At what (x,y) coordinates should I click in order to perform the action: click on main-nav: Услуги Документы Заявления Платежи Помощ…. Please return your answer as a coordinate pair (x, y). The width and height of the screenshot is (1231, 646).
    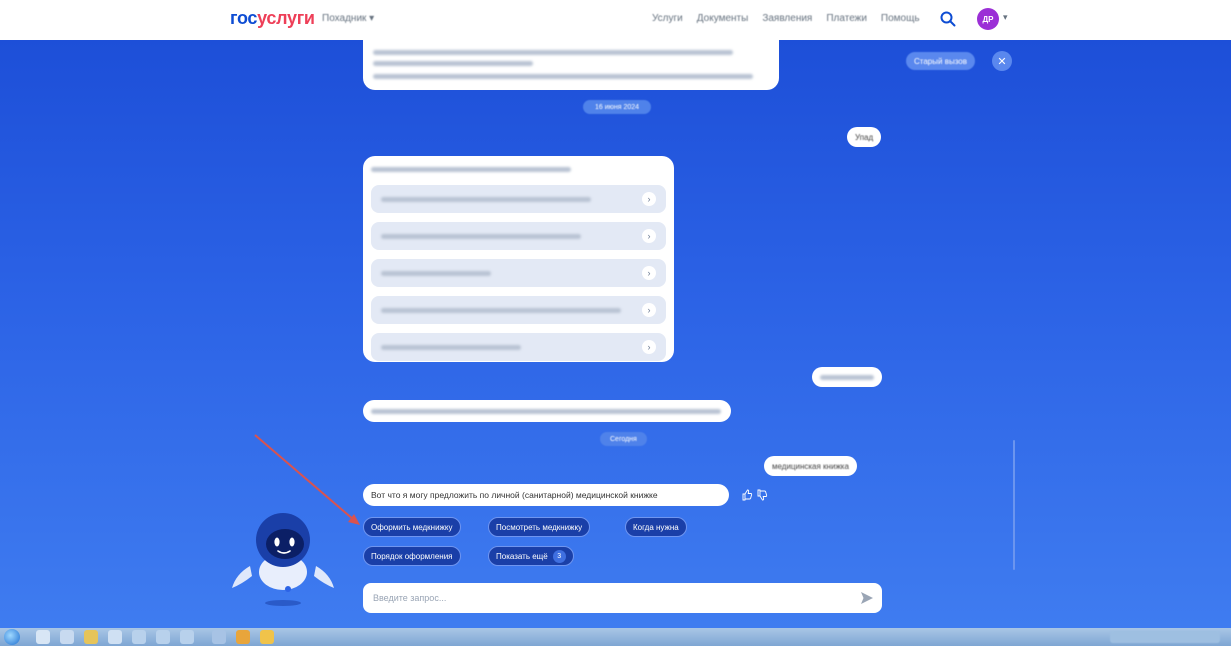
    Looking at the image, I should click on (786, 18).